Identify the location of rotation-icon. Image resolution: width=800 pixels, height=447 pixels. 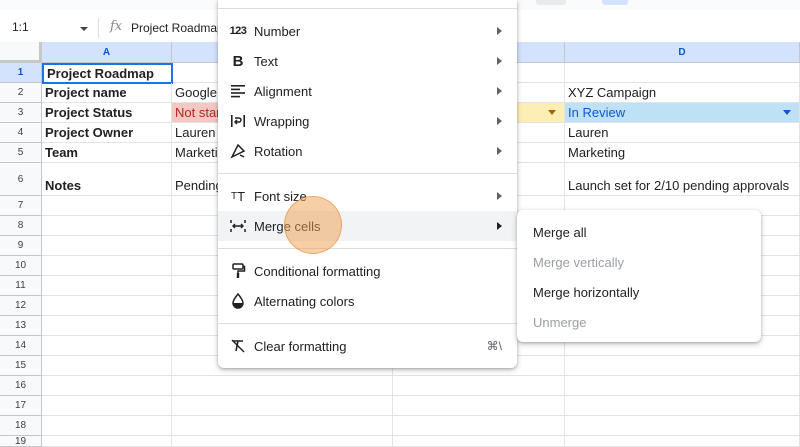
(238, 151).